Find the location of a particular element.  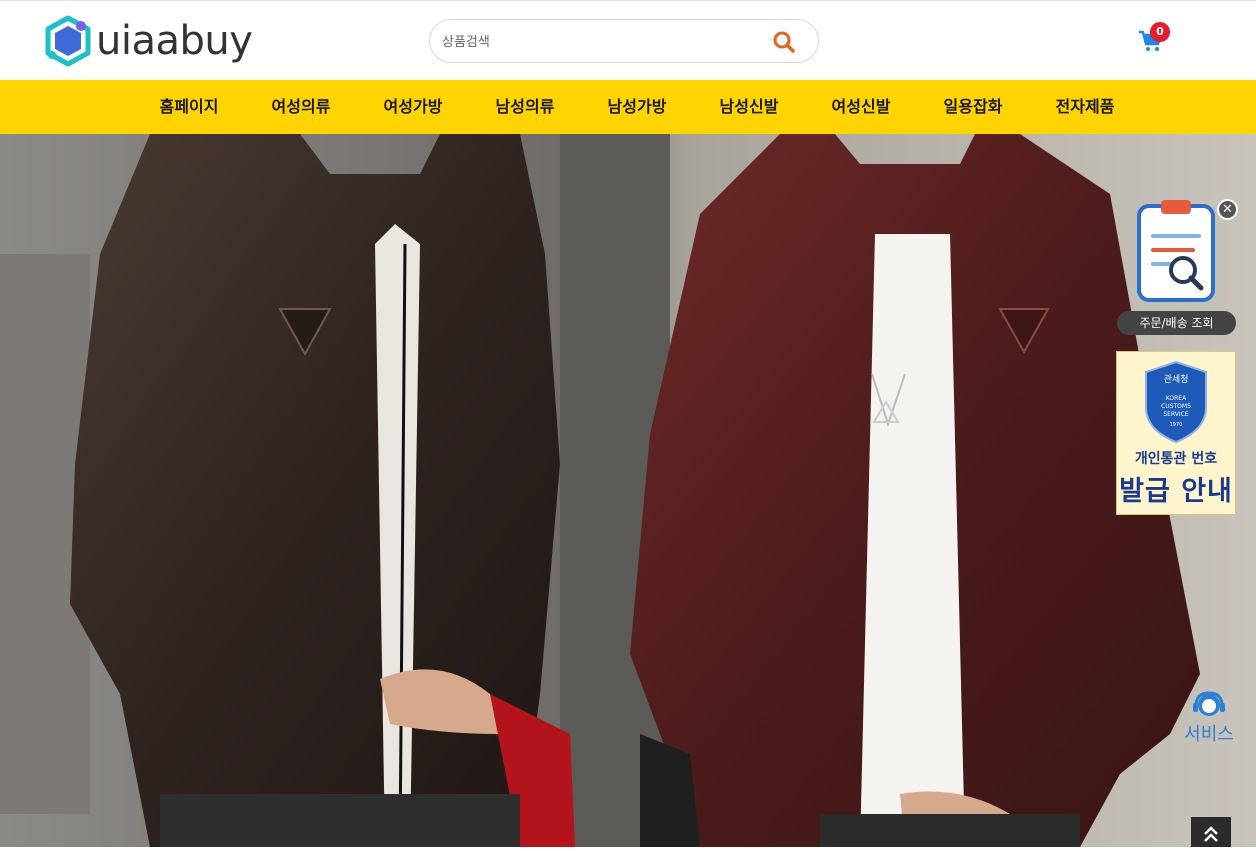

nav-item-womens-shoes: 여성신발 is located at coordinates (861, 107).